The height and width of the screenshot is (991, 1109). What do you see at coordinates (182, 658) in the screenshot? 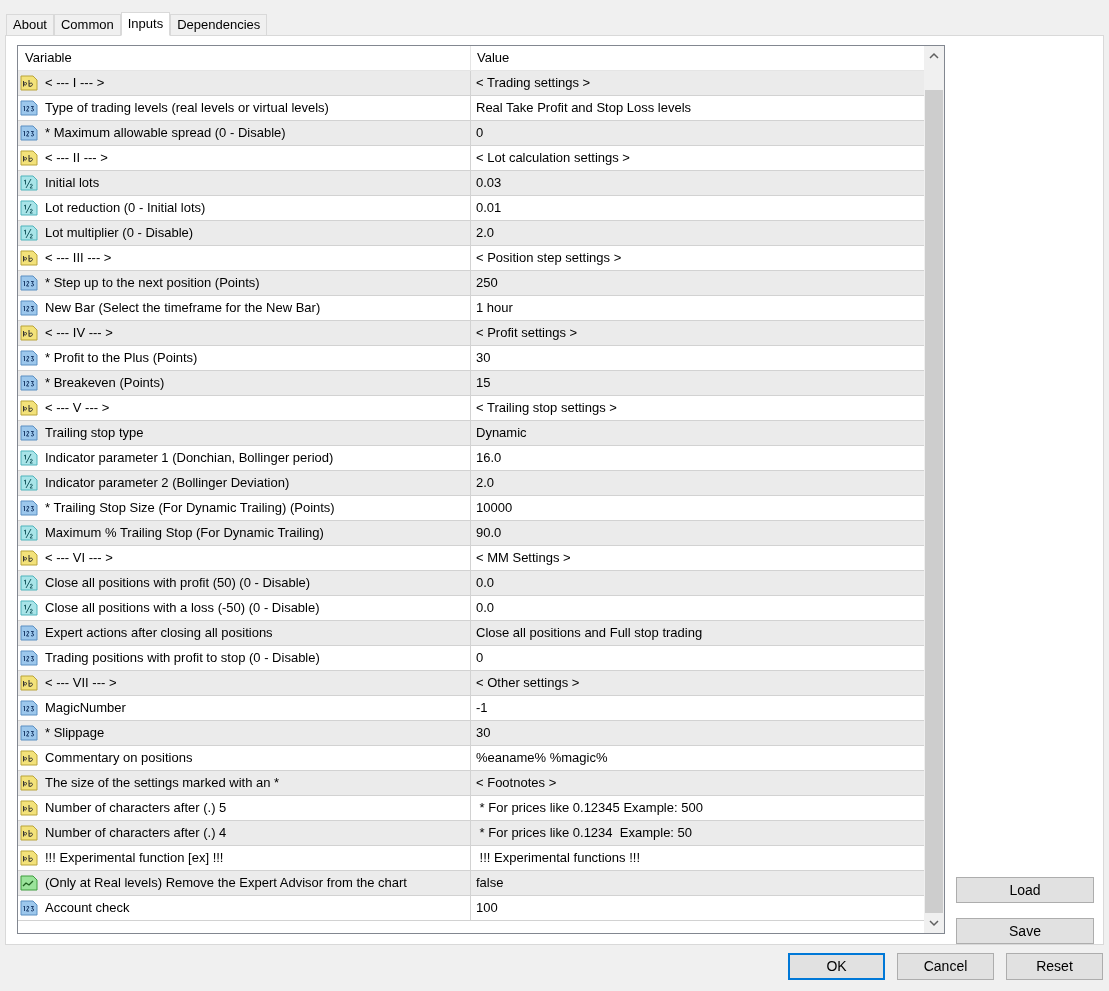
I see `variable-name: Trading positions with profit to stop (0 - Disable)` at bounding box center [182, 658].